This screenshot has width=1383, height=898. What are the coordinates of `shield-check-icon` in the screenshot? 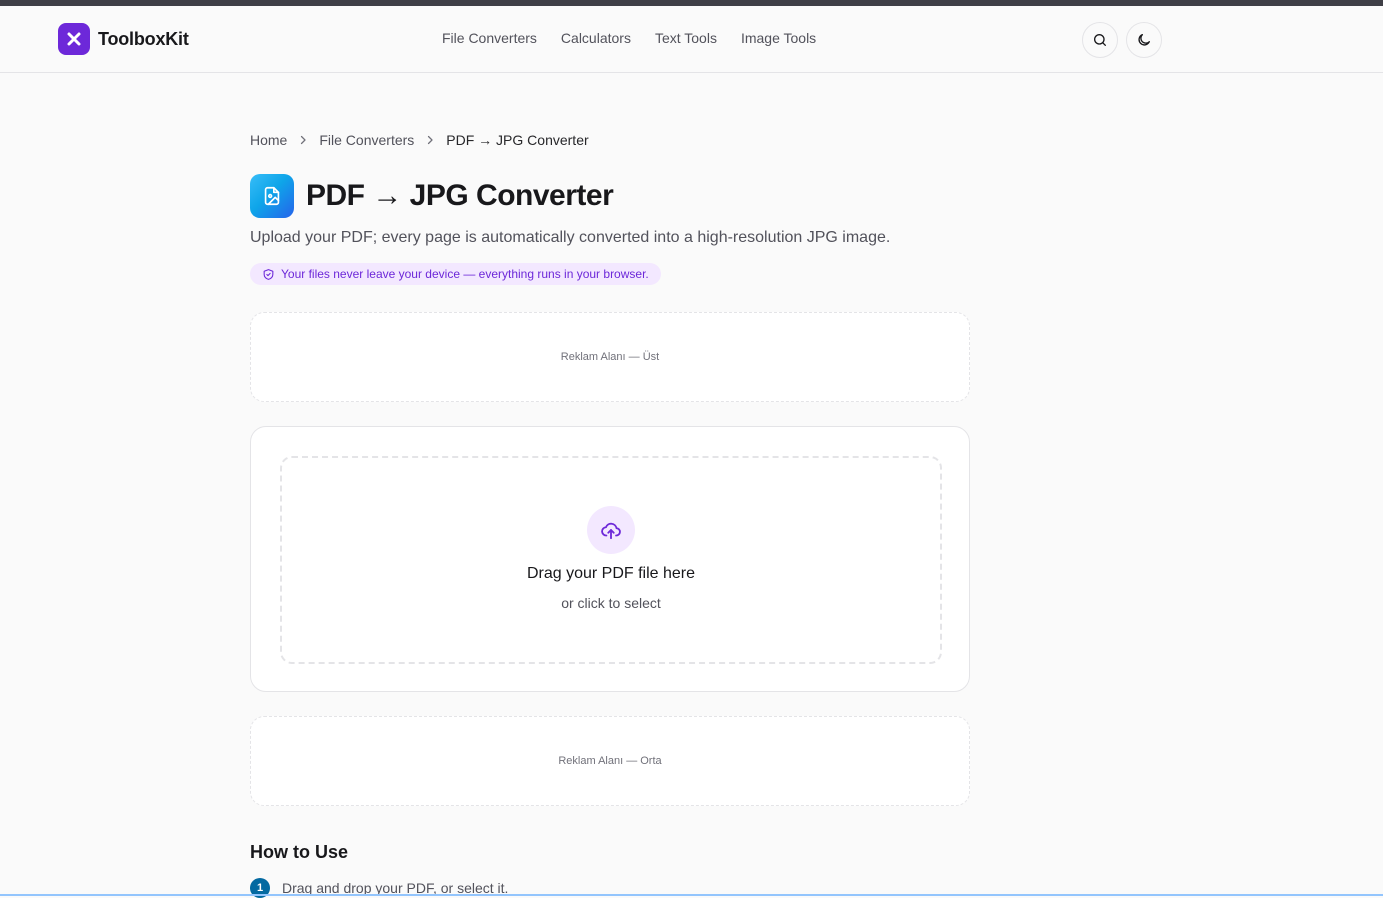 It's located at (268, 274).